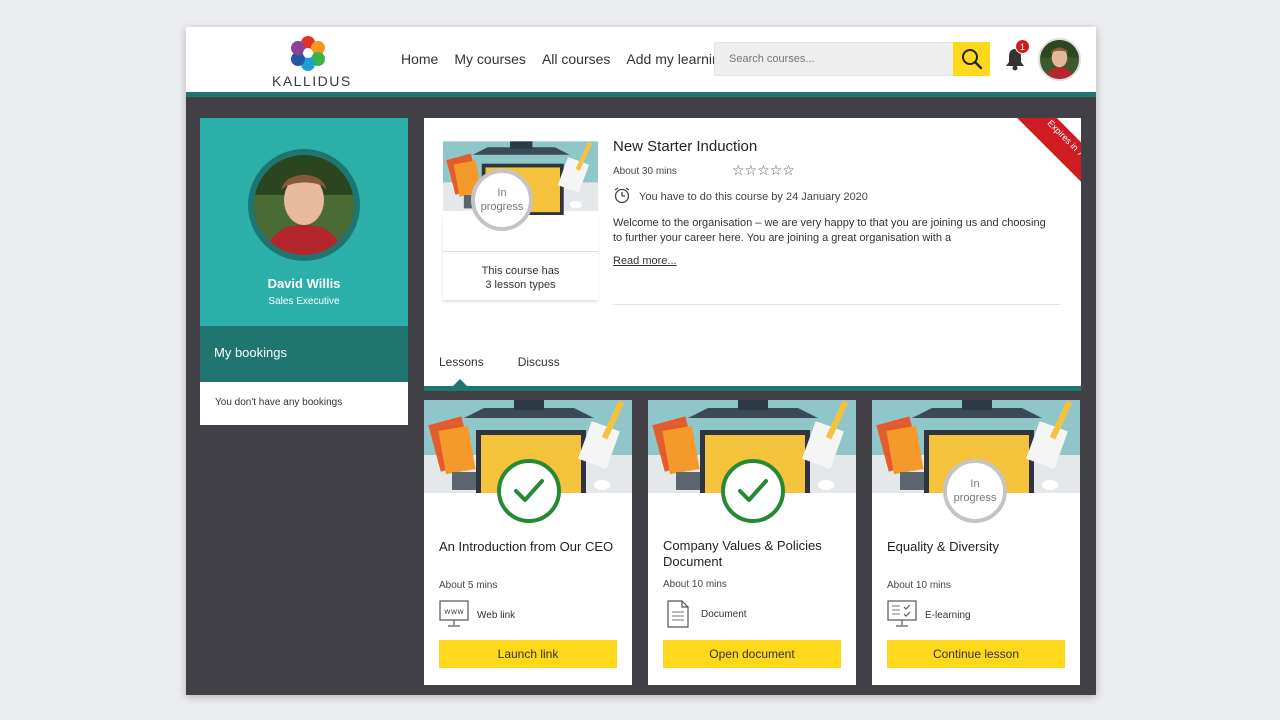 Image resolution: width=1280 pixels, height=720 pixels. What do you see at coordinates (304, 354) in the screenshot?
I see `my-bookings-header: My bookings` at bounding box center [304, 354].